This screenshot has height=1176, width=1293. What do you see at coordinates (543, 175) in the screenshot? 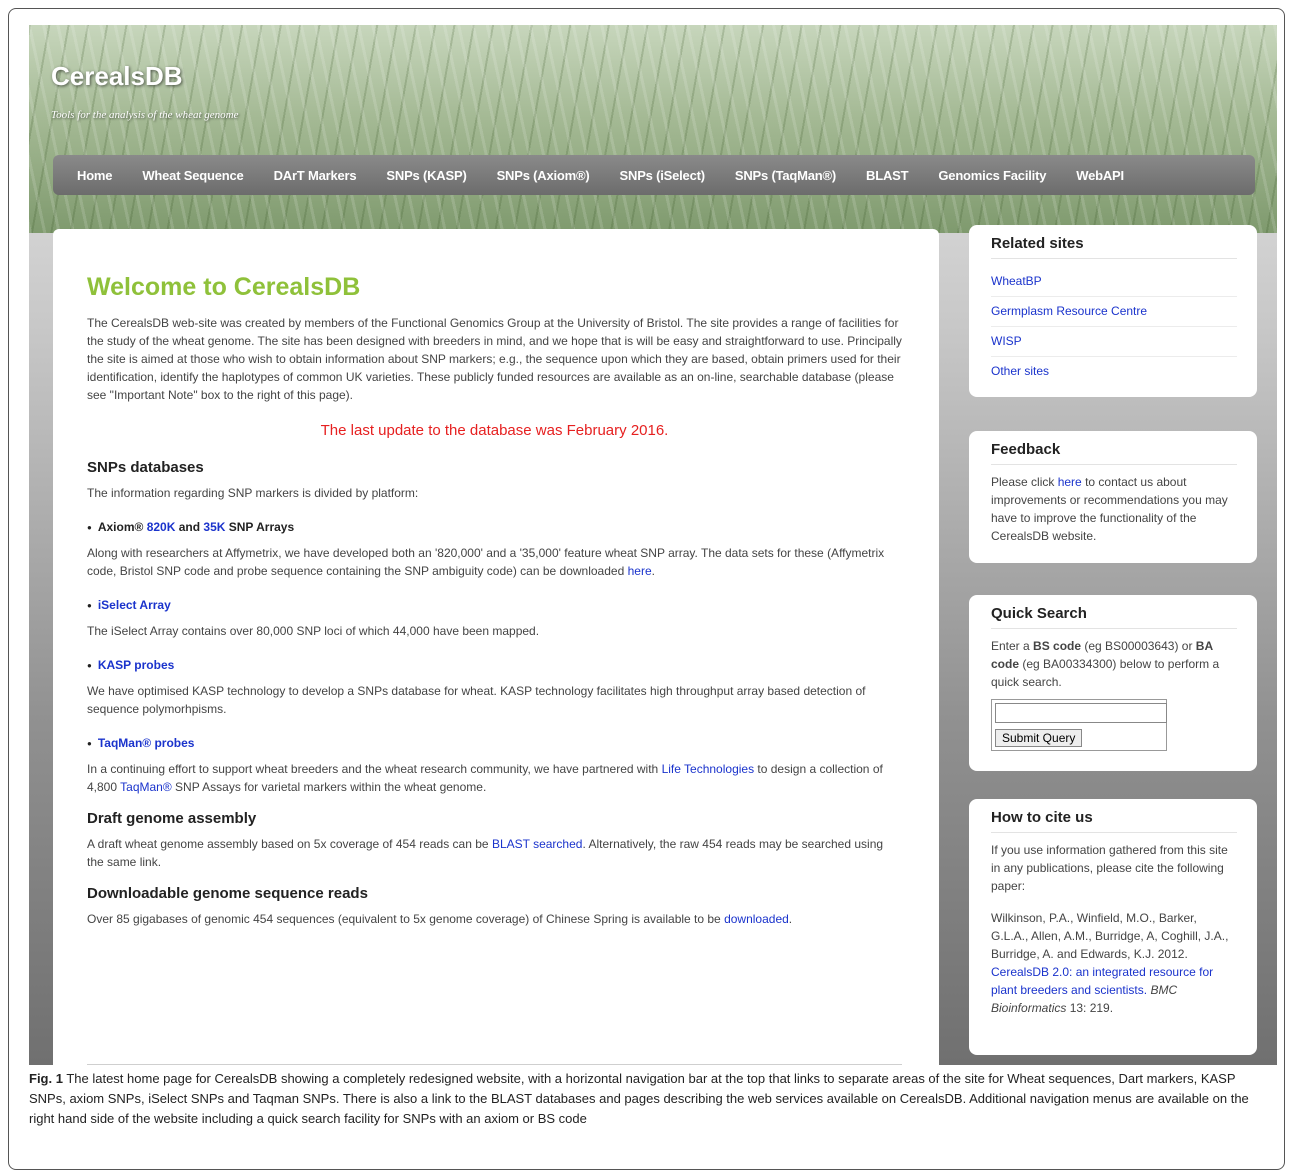
I see `nav-snps-axiom: SNPs (Axiom®)` at bounding box center [543, 175].